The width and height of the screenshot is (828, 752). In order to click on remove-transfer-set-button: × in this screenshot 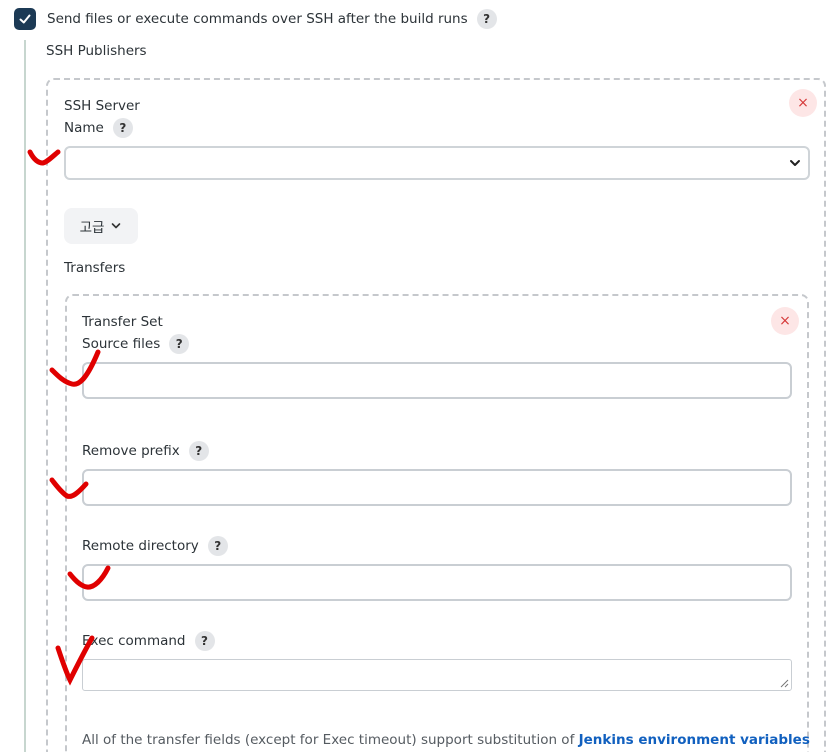, I will do `click(785, 321)`.